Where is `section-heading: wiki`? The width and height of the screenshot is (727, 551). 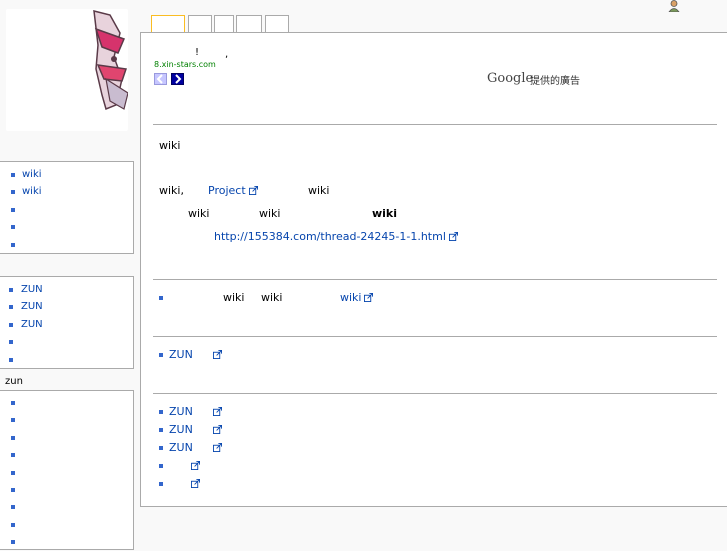 section-heading: wiki is located at coordinates (170, 145).